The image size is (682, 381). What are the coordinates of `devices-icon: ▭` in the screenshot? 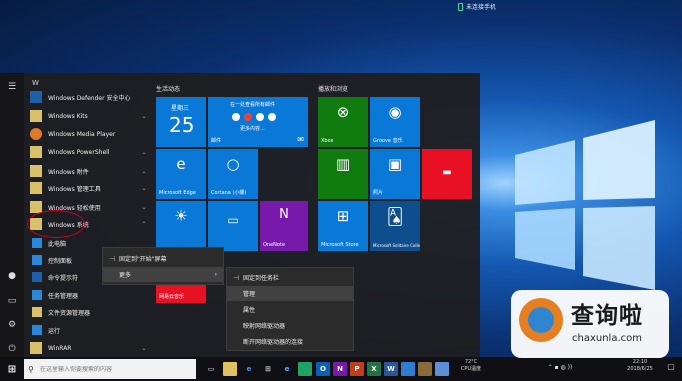 It's located at (233, 220).